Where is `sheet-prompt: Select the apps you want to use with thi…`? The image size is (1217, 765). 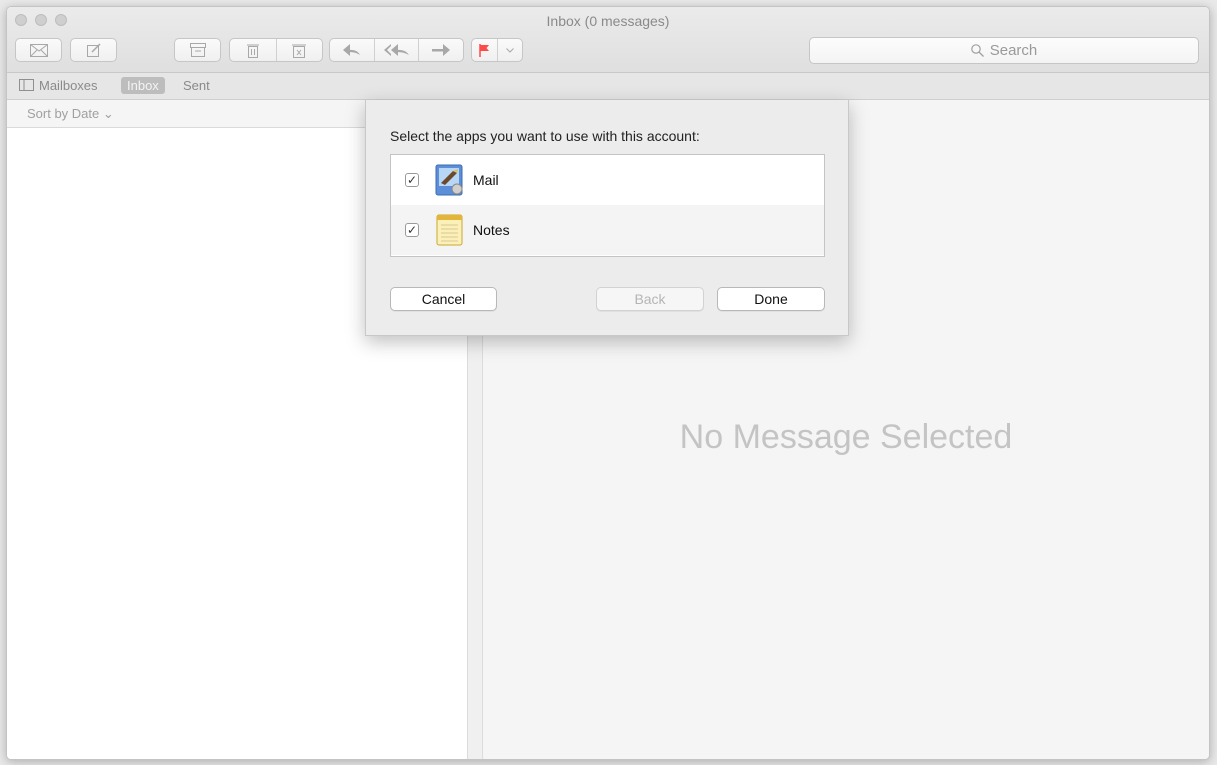
sheet-prompt: Select the apps you want to use with thi… is located at coordinates (545, 136).